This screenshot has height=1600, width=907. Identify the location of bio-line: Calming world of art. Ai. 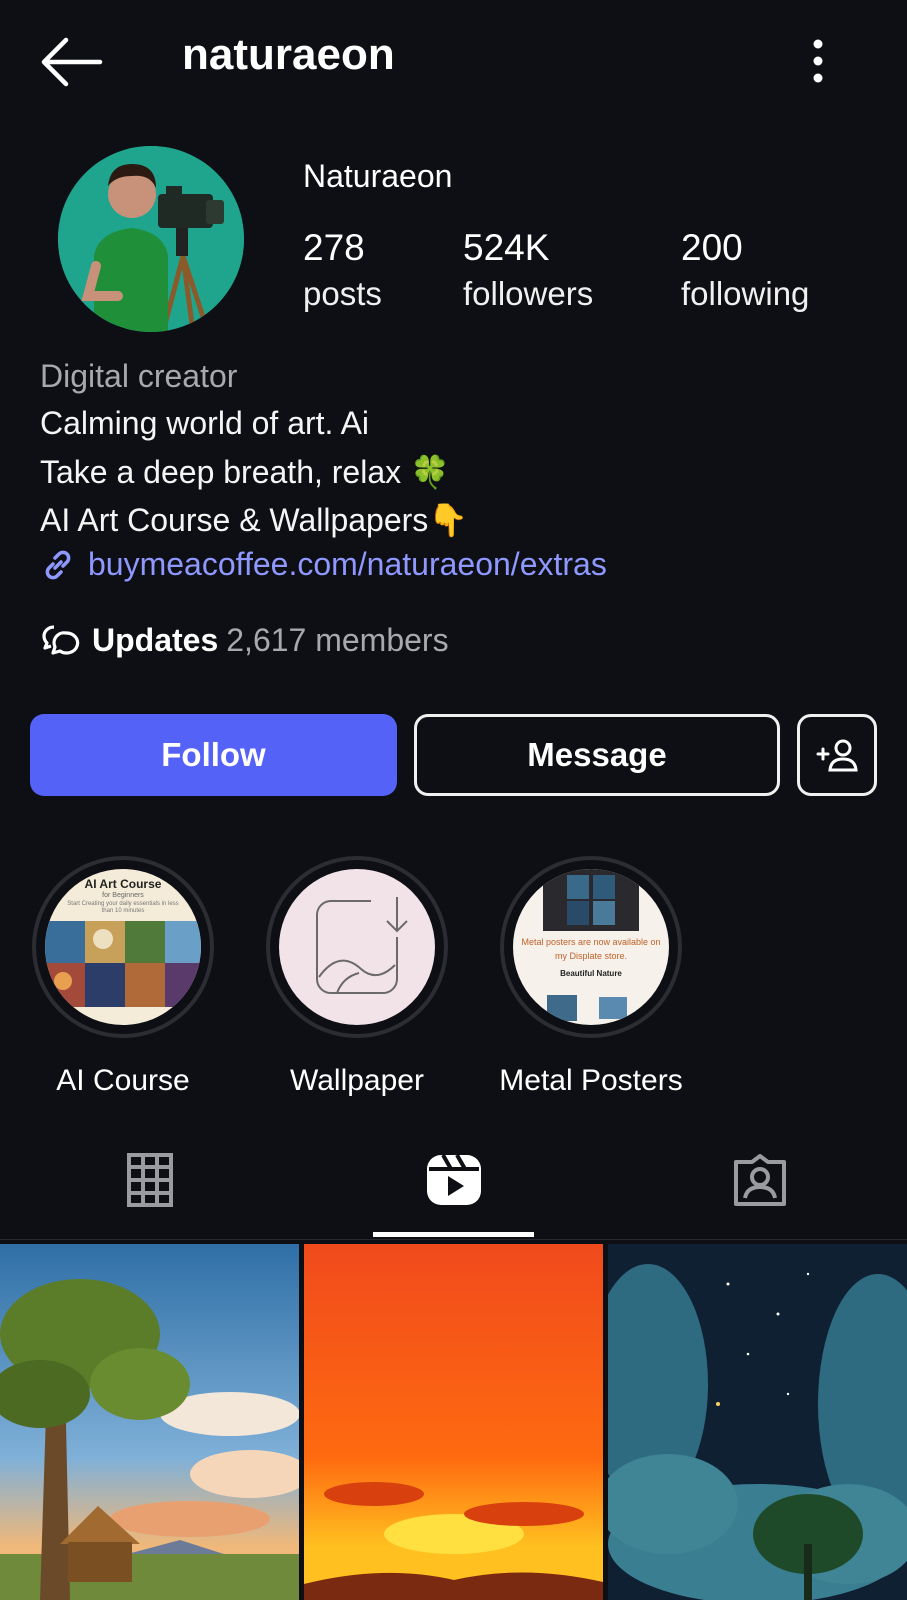
(205, 423).